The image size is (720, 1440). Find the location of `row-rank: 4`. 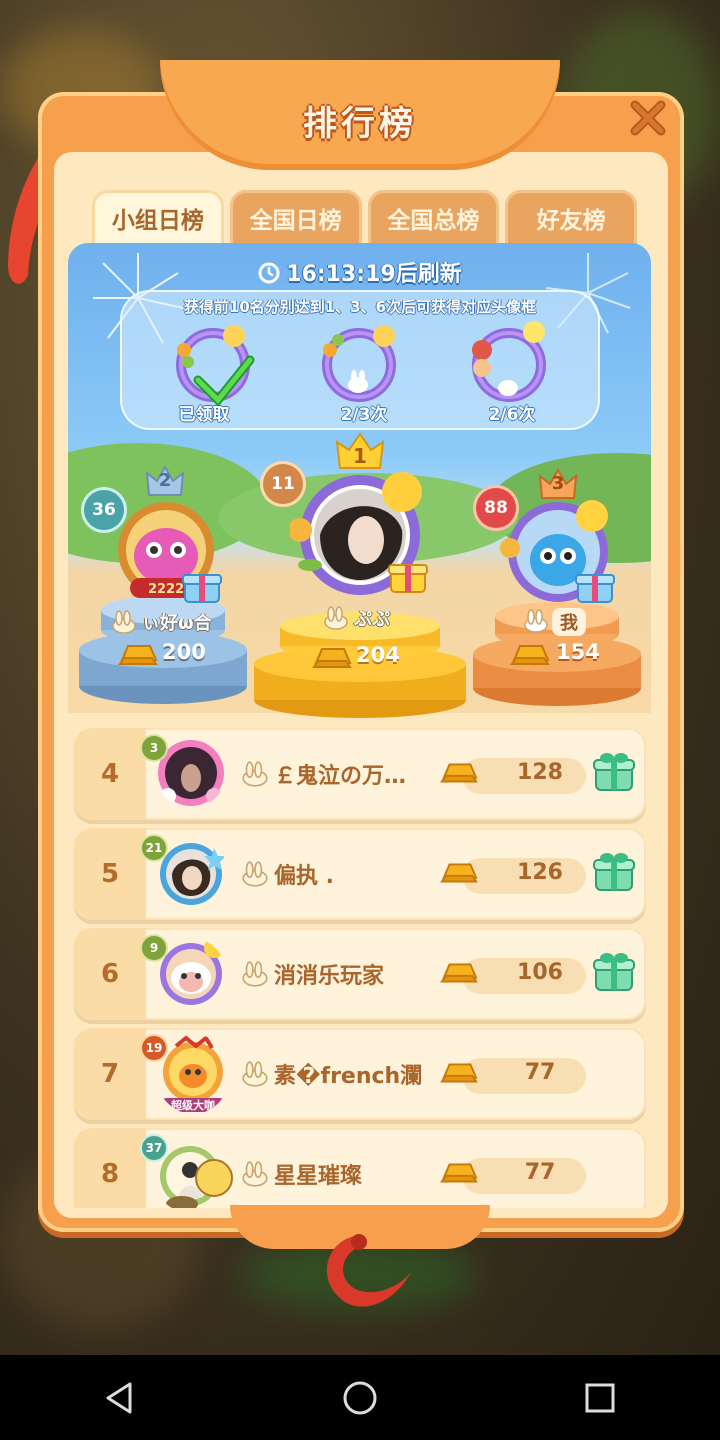

row-rank: 4 is located at coordinates (110, 774).